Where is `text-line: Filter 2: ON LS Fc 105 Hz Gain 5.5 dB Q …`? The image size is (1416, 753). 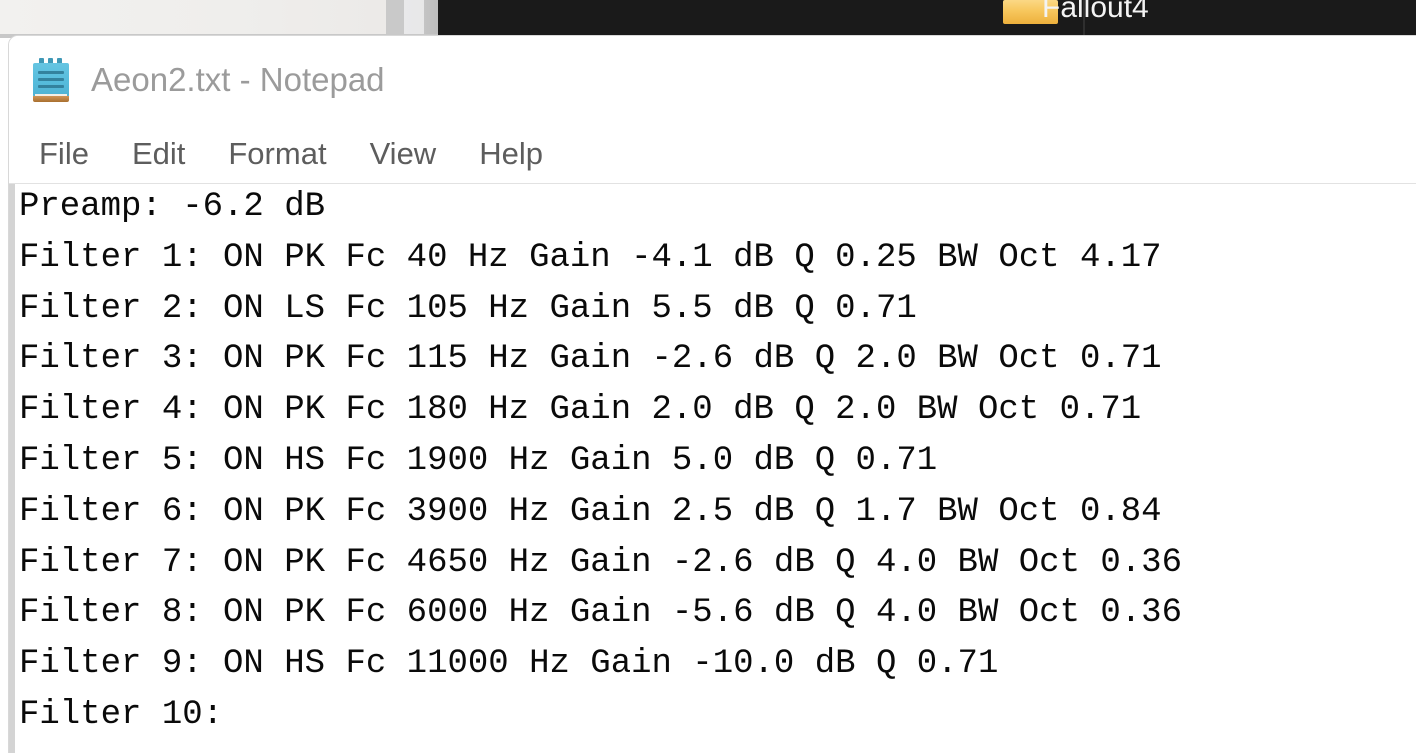
text-line: Filter 2: ON LS Fc 105 Hz Gain 5.5 dB Q … is located at coordinates (468, 308).